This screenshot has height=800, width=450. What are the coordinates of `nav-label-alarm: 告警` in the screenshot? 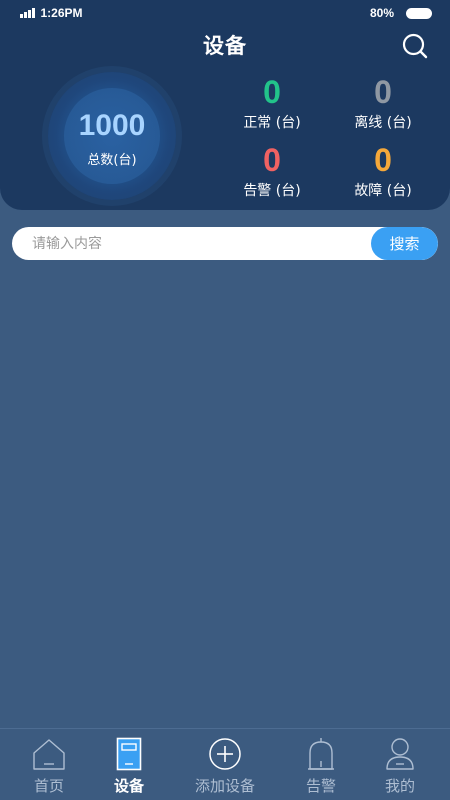 It's located at (320, 786).